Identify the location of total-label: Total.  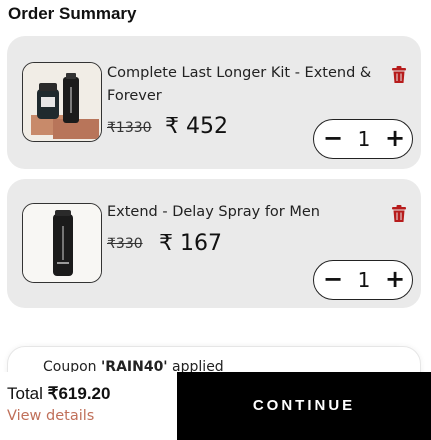
(27, 393).